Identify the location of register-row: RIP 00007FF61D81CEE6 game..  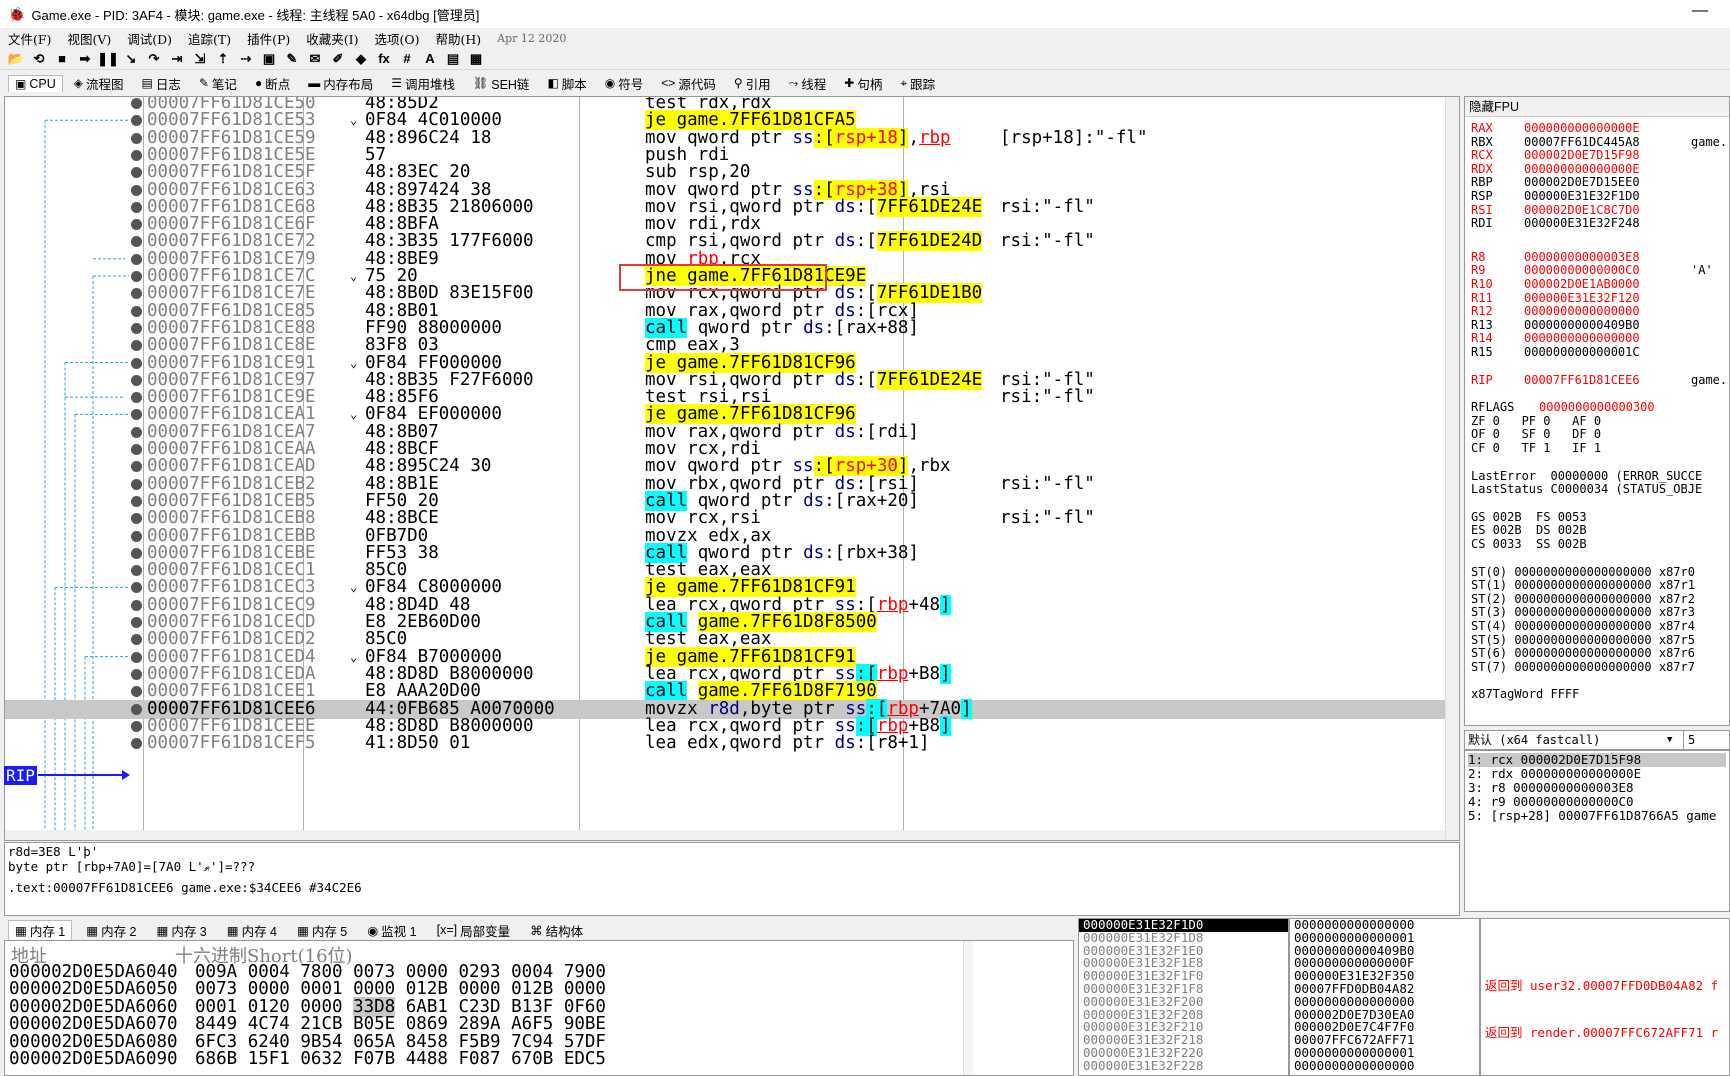
(1599, 380).